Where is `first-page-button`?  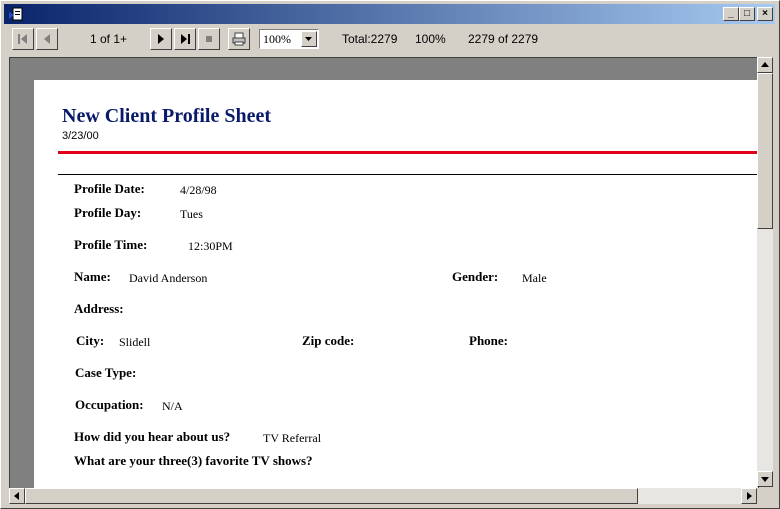
first-page-button is located at coordinates (23, 39).